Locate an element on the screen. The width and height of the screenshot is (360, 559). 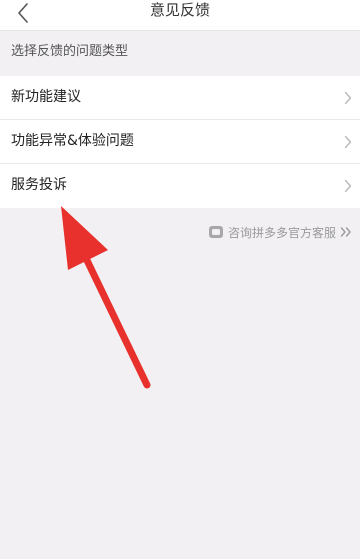
list-item-label: 服务投诉 is located at coordinates (39, 185).